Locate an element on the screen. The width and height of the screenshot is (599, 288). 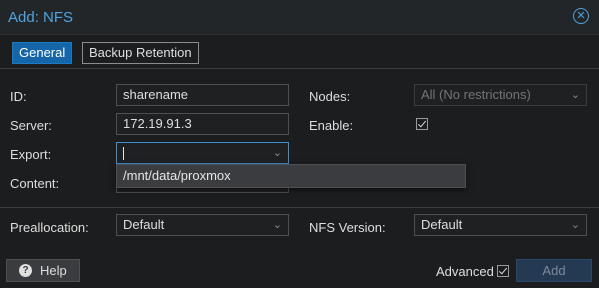
nfs-version-value: Default is located at coordinates (442, 224).